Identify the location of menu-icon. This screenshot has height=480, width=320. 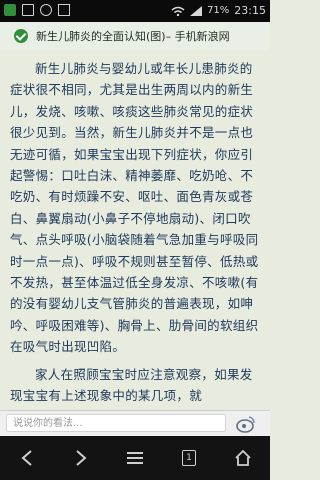
(135, 458).